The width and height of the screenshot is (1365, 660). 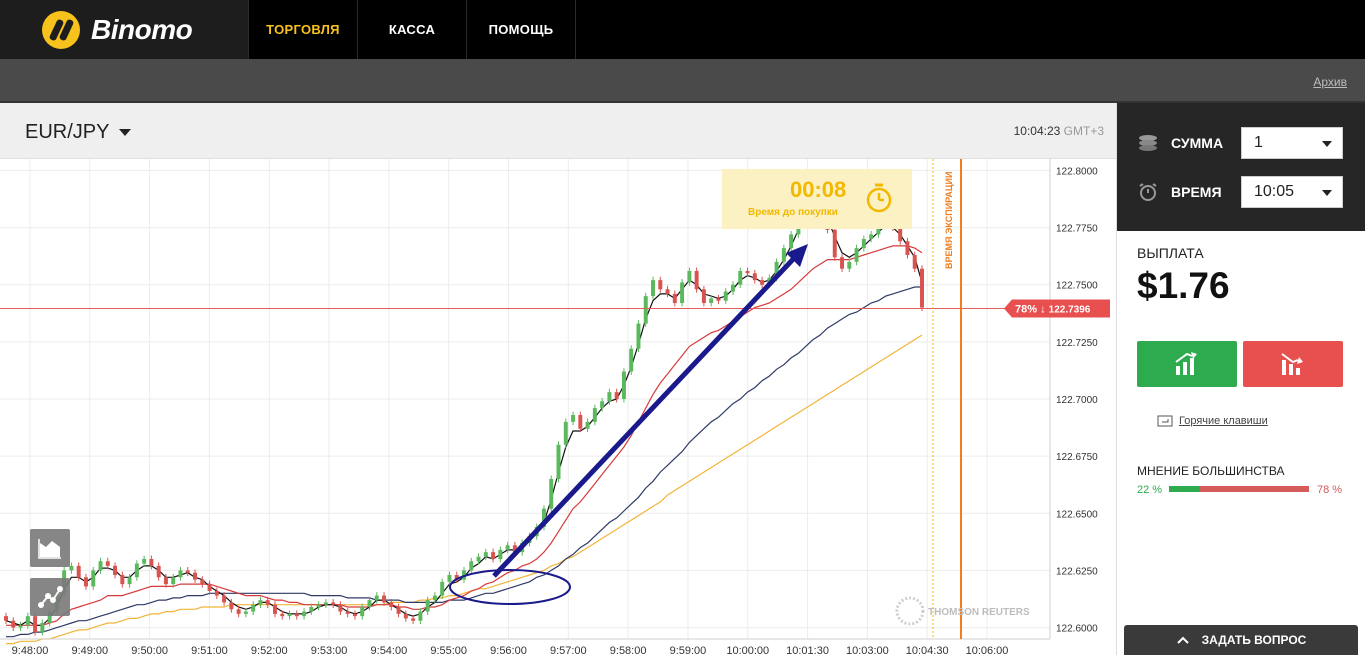 I want to click on top-bar: Binomo ТОРГОВЛЯ КАССА ПОМОЩЬ, so click(x=682, y=29).